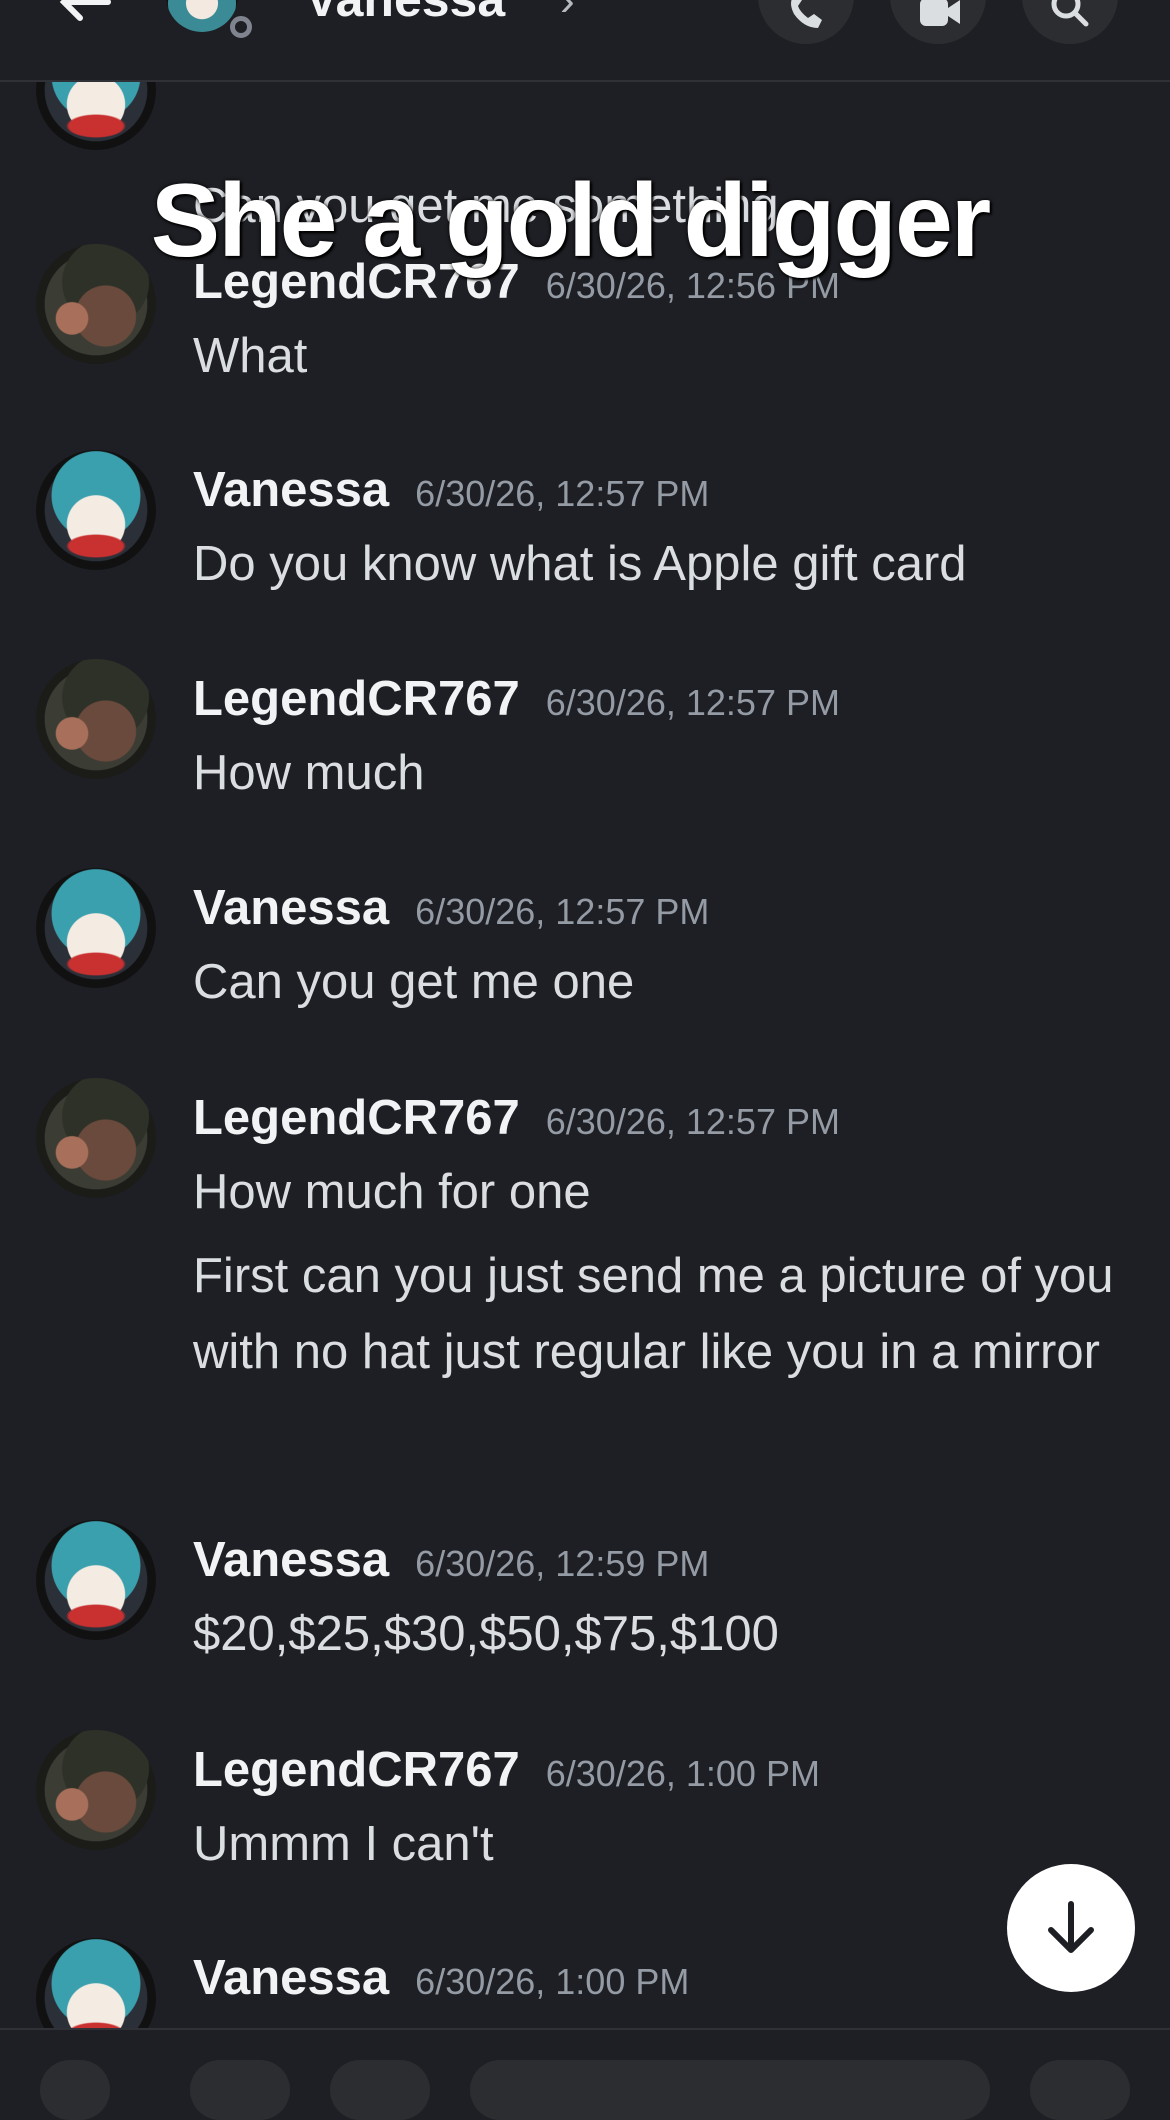  Describe the element at coordinates (806, 14) in the screenshot. I see `phone-icon` at that location.